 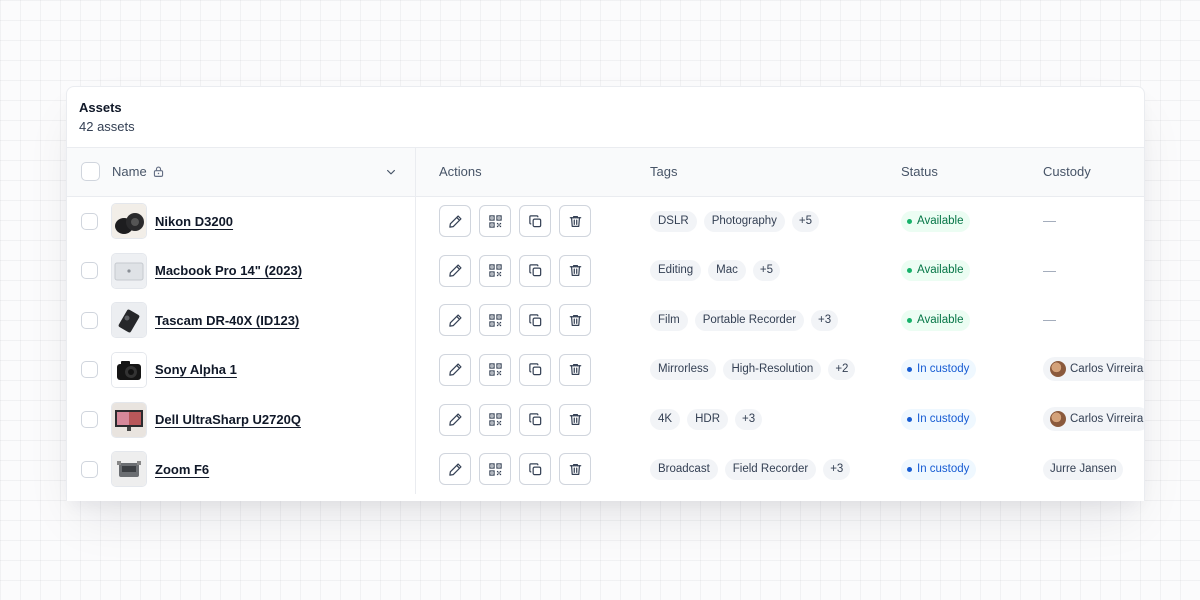 I want to click on custody-cell: —, so click(x=1084, y=221).